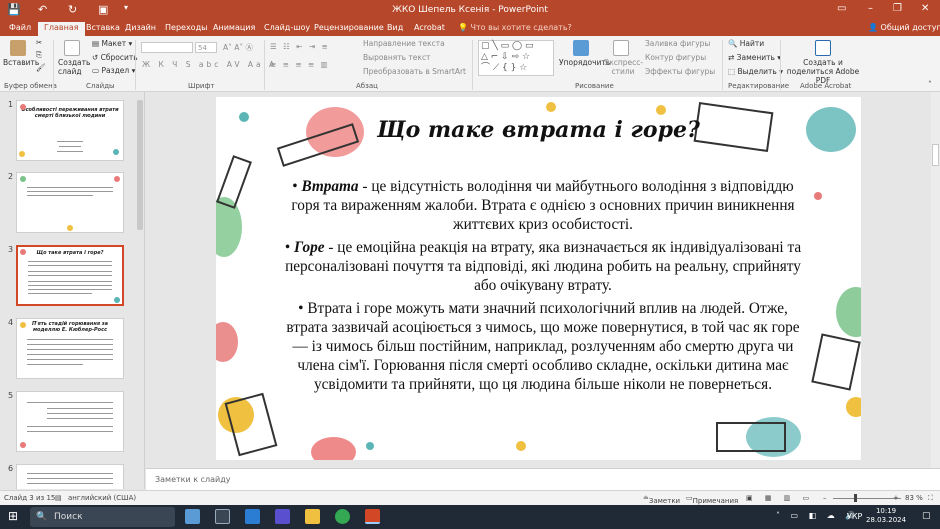 Image resolution: width=940 pixels, height=529 pixels. Describe the element at coordinates (70, 275) in the screenshot. I see `thumbnail-slide-3: Що таке втрата і горе?` at that location.